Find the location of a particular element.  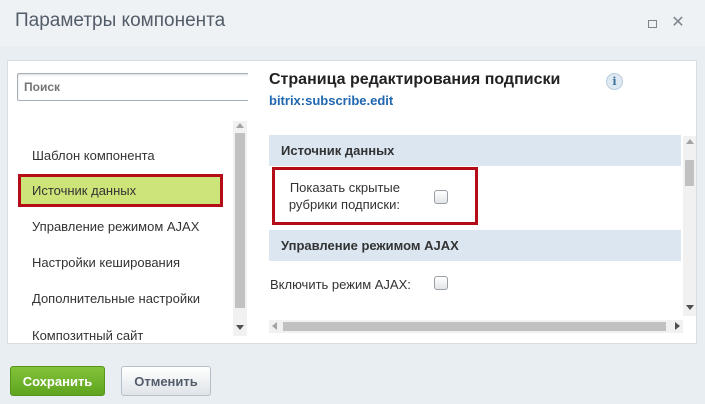

scroll-left-icon is located at coordinates (274, 326).